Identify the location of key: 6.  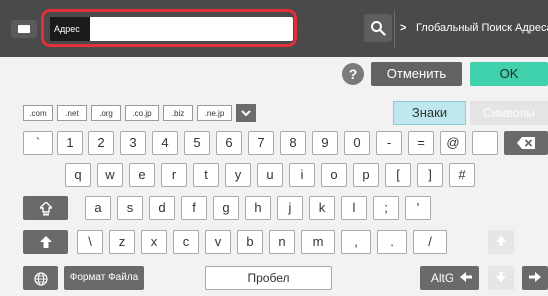
(229, 143).